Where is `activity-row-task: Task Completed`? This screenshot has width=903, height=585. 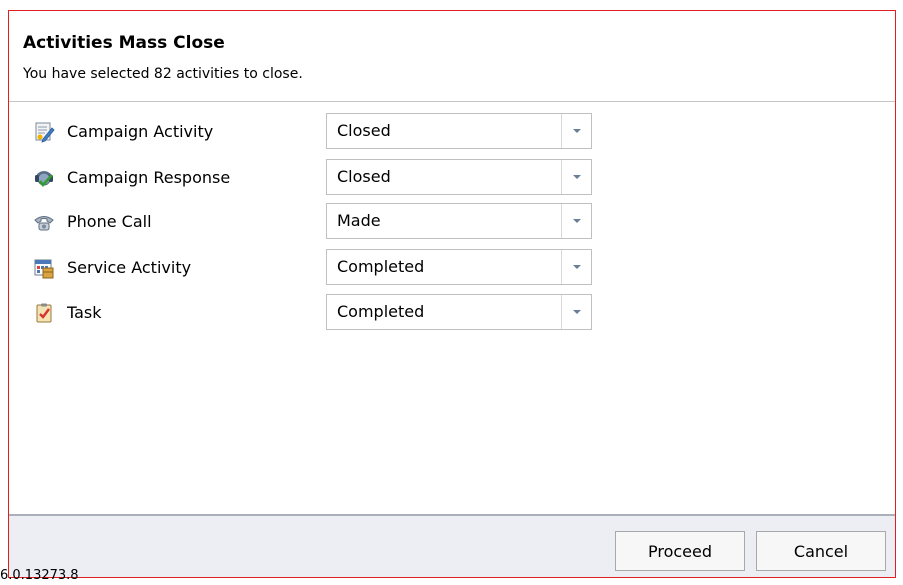 activity-row-task: Task Completed is located at coordinates (452, 313).